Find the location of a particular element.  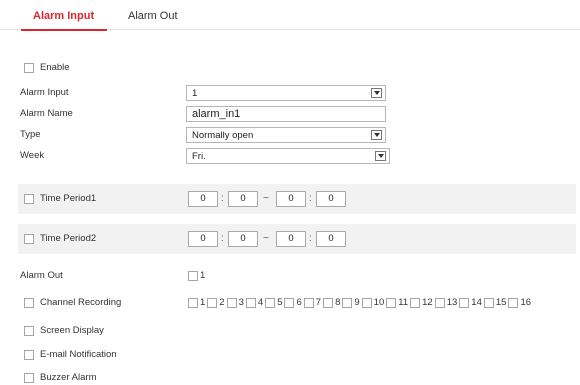

type-value: Normally open is located at coordinates (223, 135).